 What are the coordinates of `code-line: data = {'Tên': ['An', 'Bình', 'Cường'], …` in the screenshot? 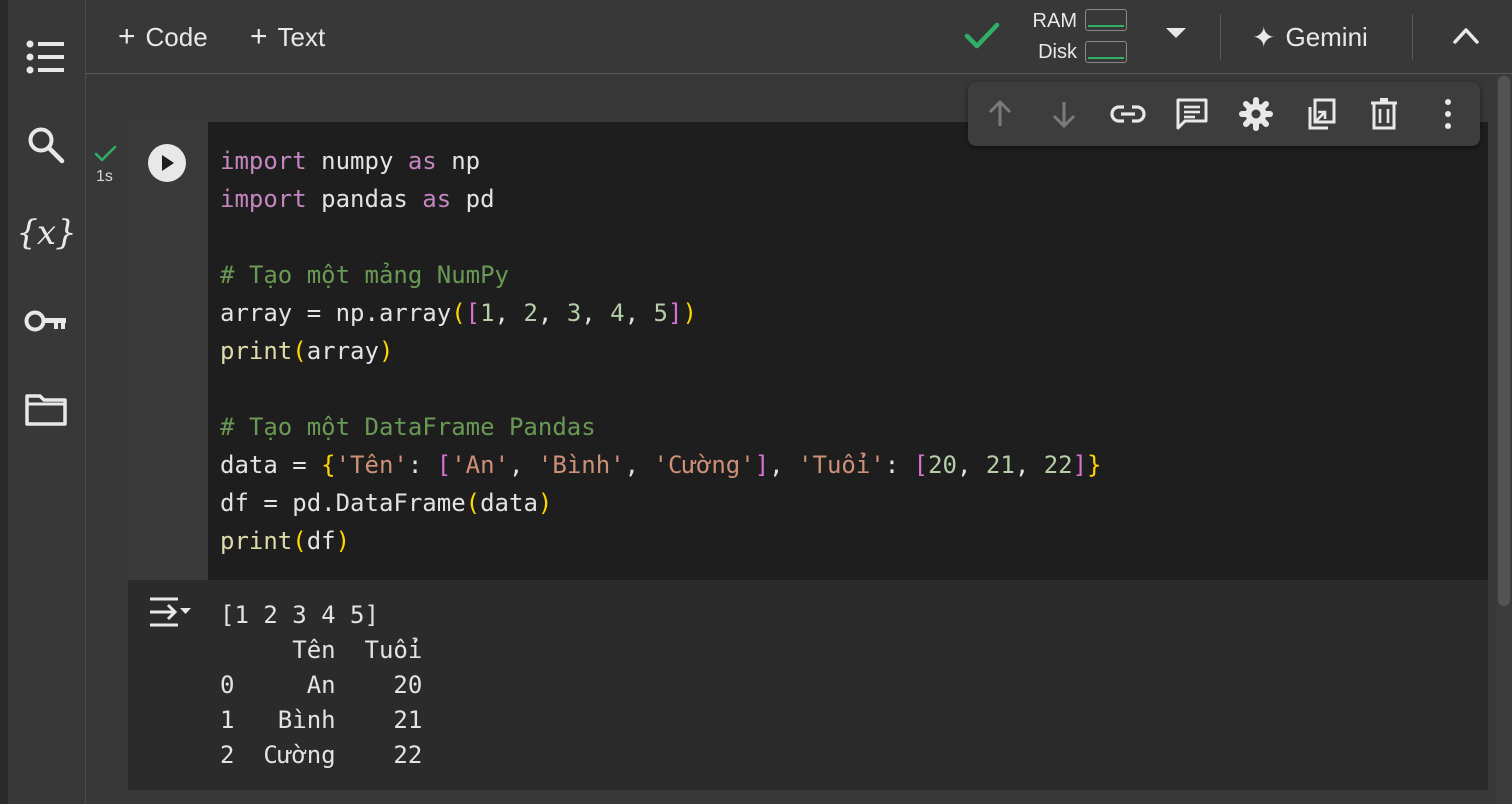 It's located at (661, 465).